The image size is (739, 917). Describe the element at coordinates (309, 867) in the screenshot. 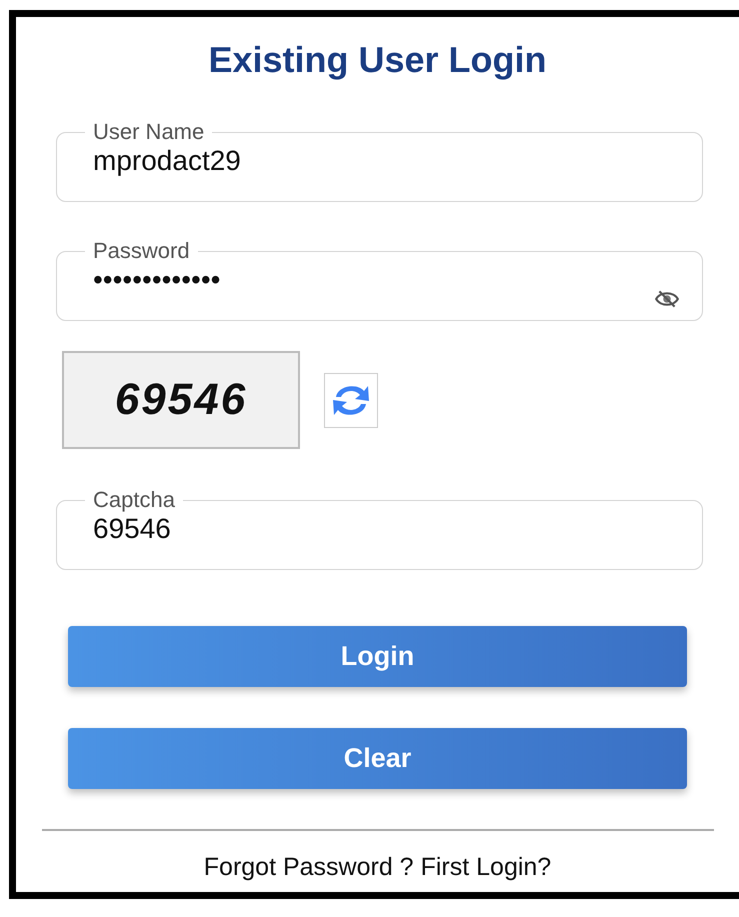

I see `link: Forgot Password ?` at that location.